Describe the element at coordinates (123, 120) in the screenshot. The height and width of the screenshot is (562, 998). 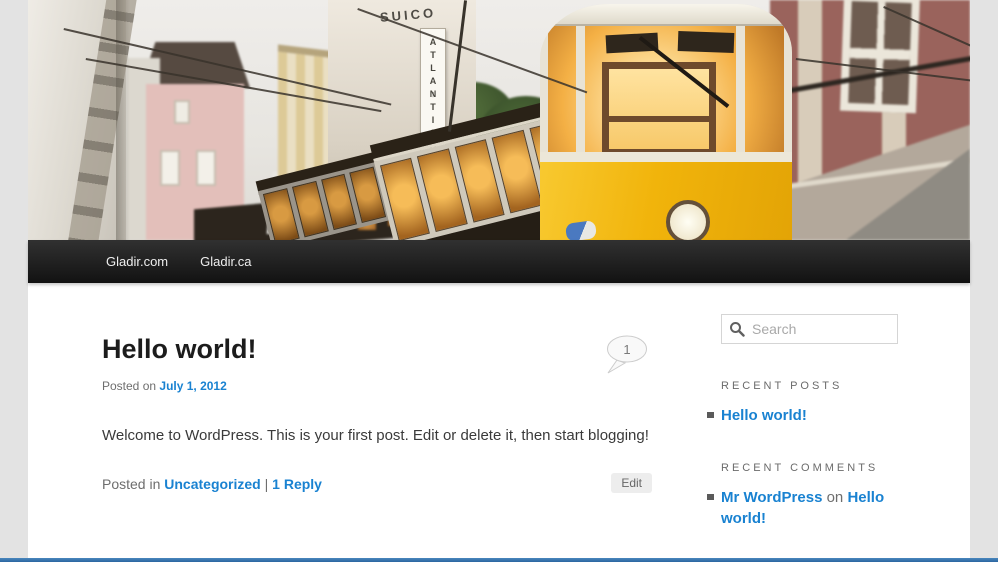
I see `left-building-edge` at that location.